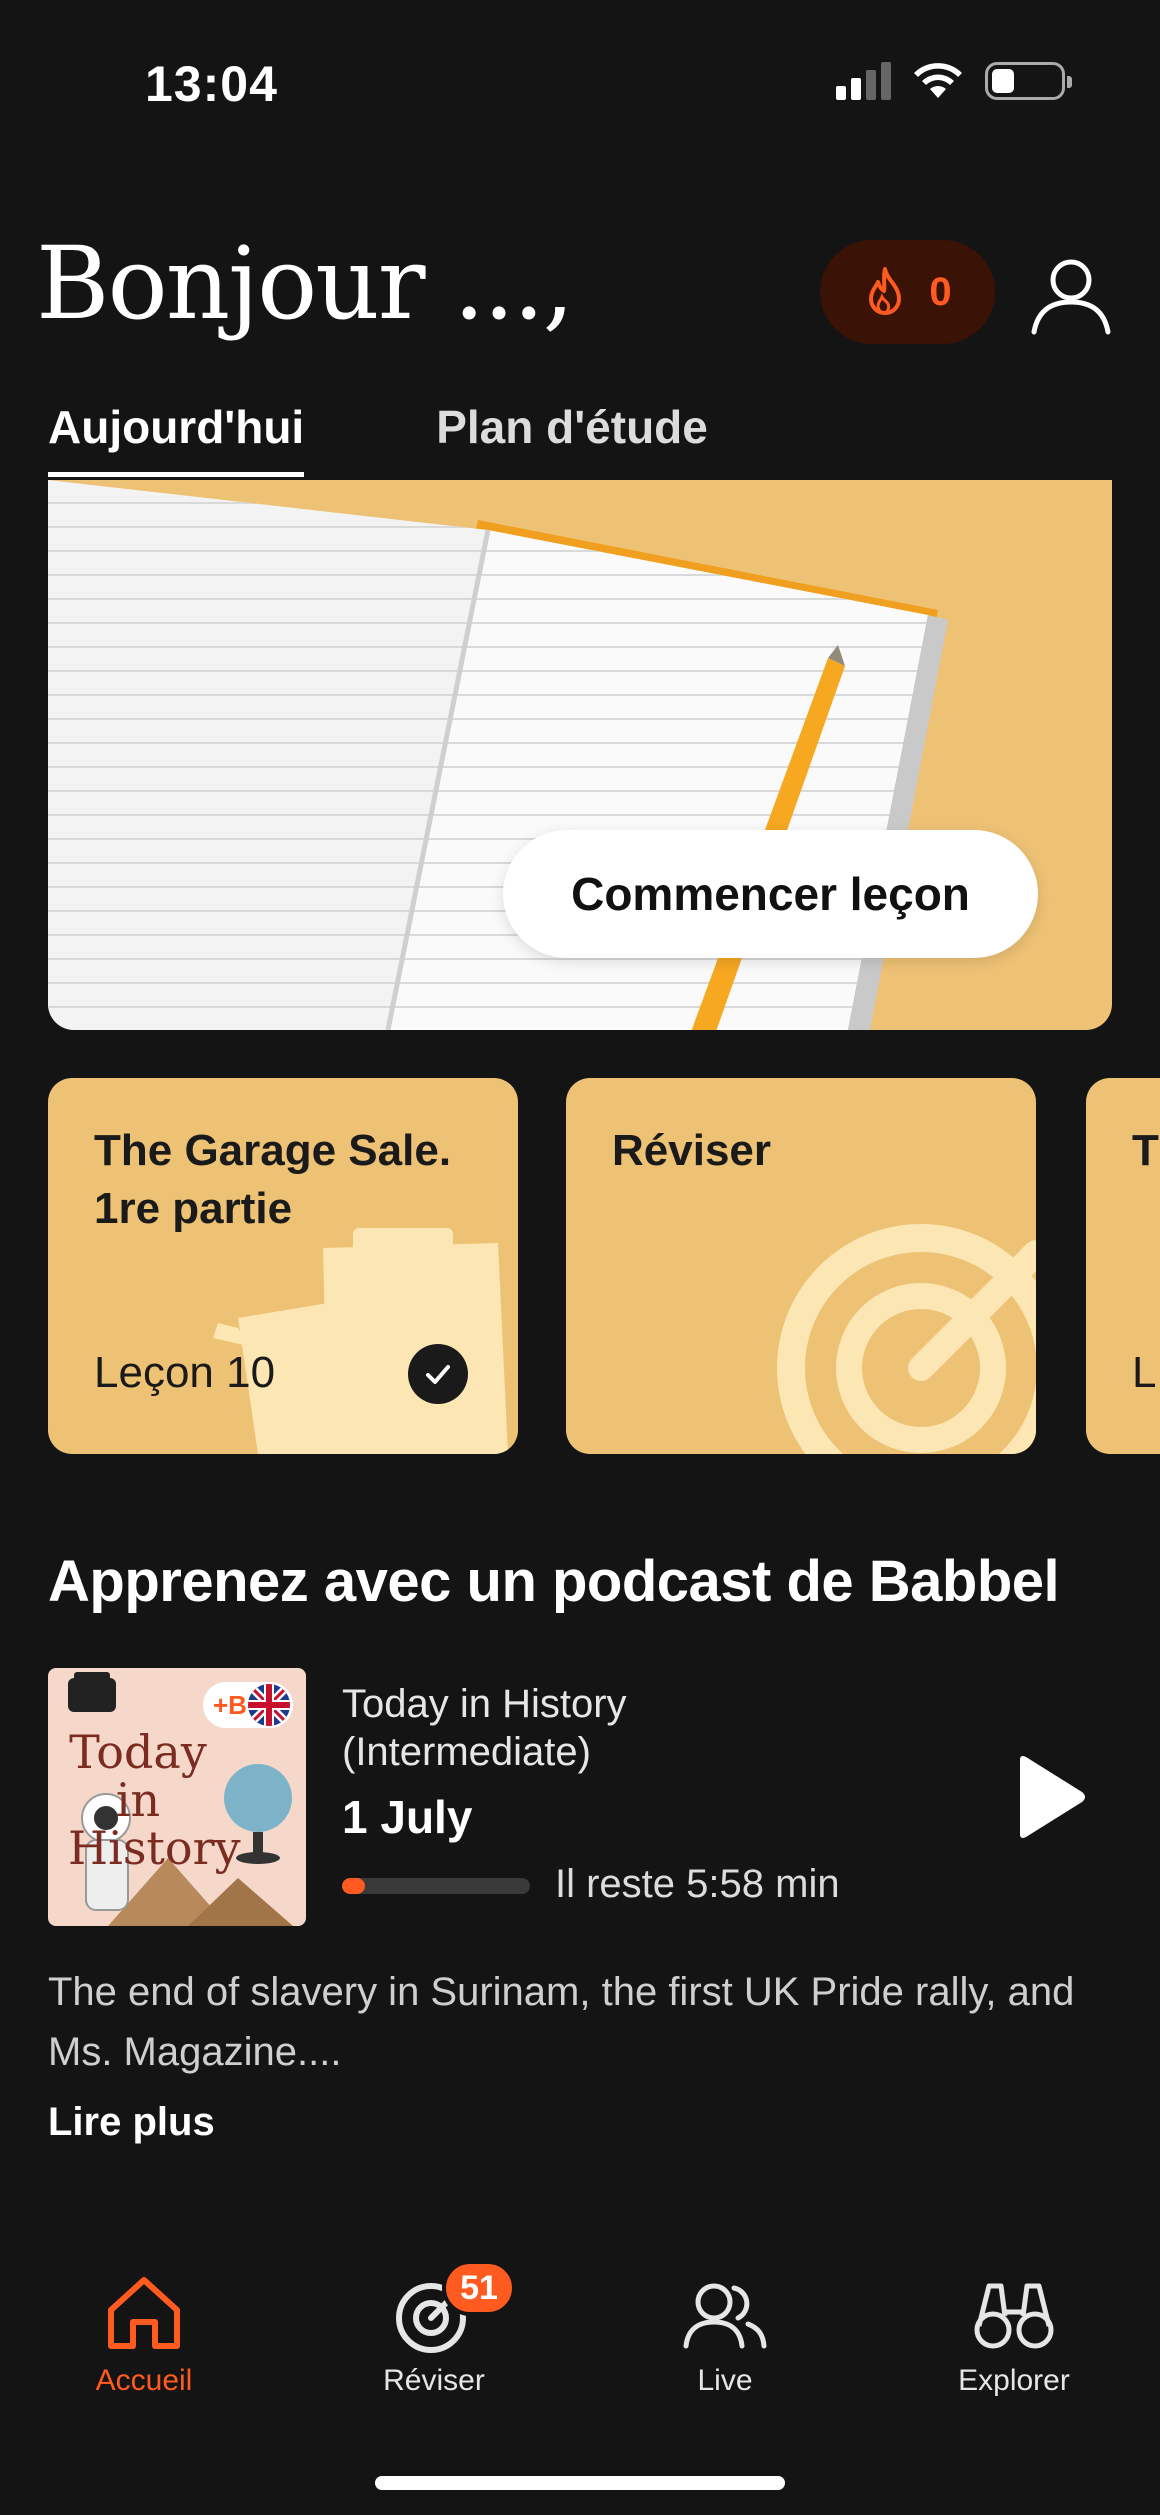 The image size is (1160, 2515). What do you see at coordinates (436, 1886) in the screenshot?
I see `podcast-progress-bar` at bounding box center [436, 1886].